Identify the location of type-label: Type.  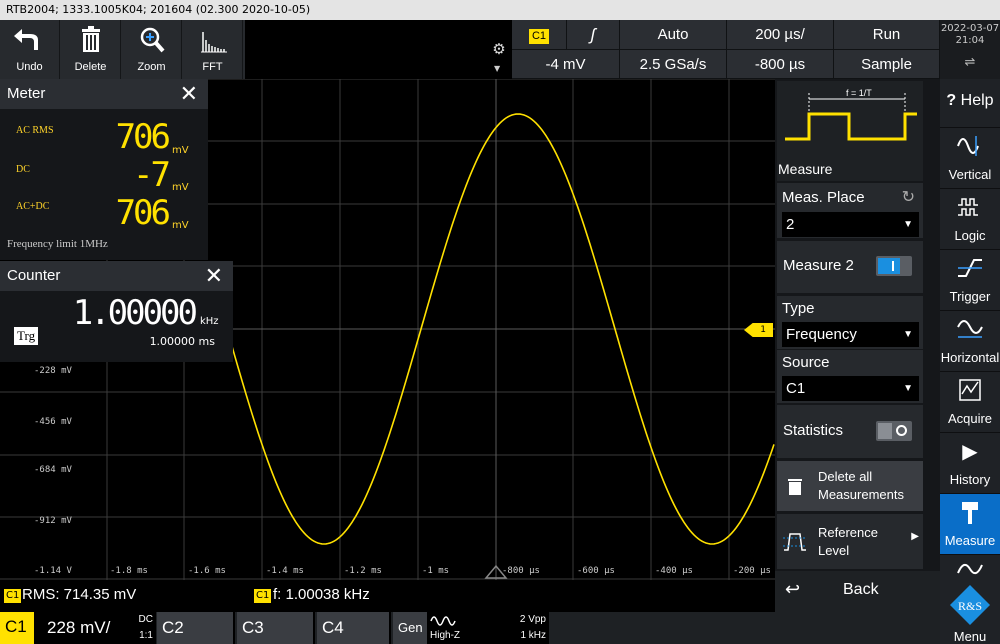
(798, 308).